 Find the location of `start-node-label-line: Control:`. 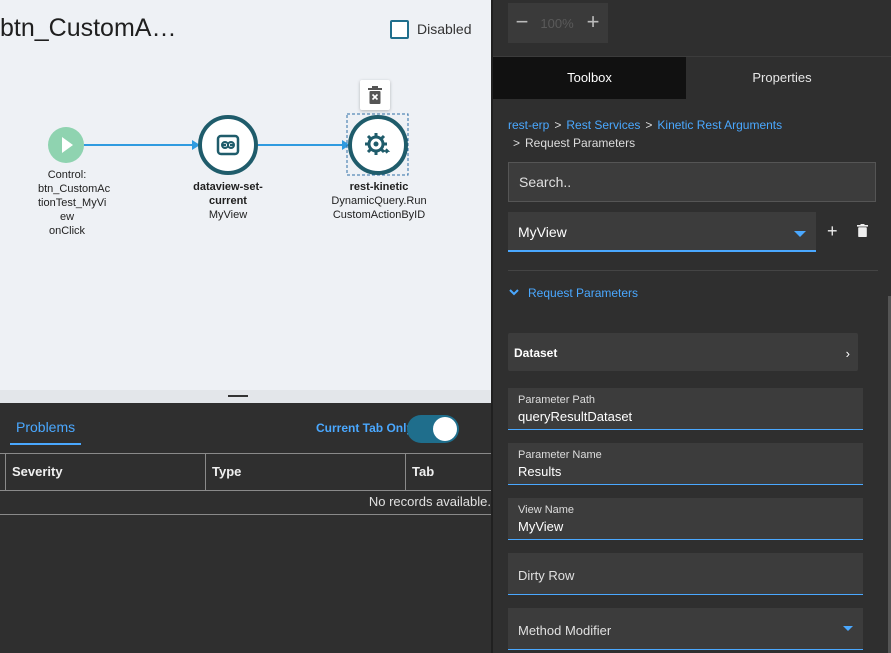

start-node-label-line: Control: is located at coordinates (67, 175).